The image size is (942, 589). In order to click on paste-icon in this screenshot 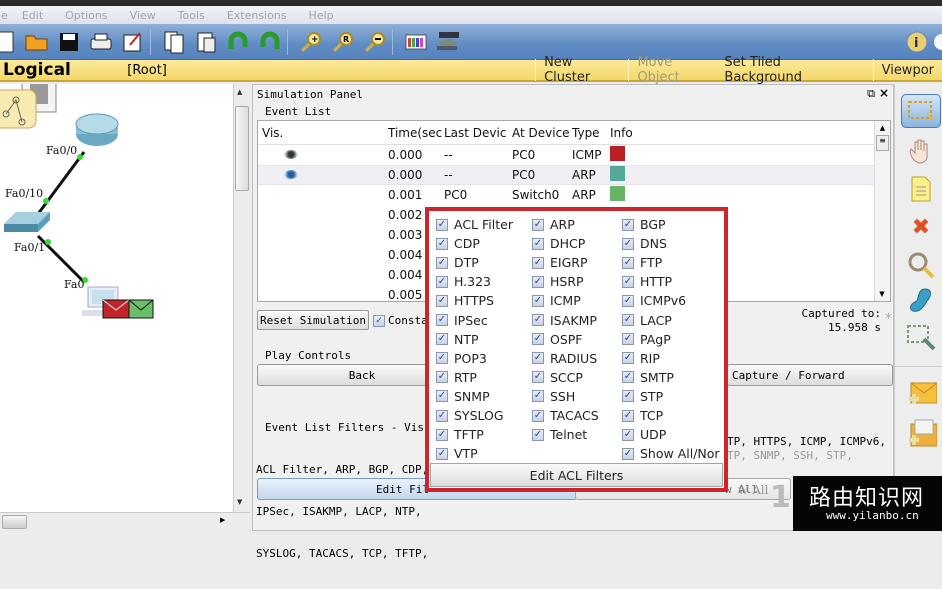, I will do `click(206, 42)`.